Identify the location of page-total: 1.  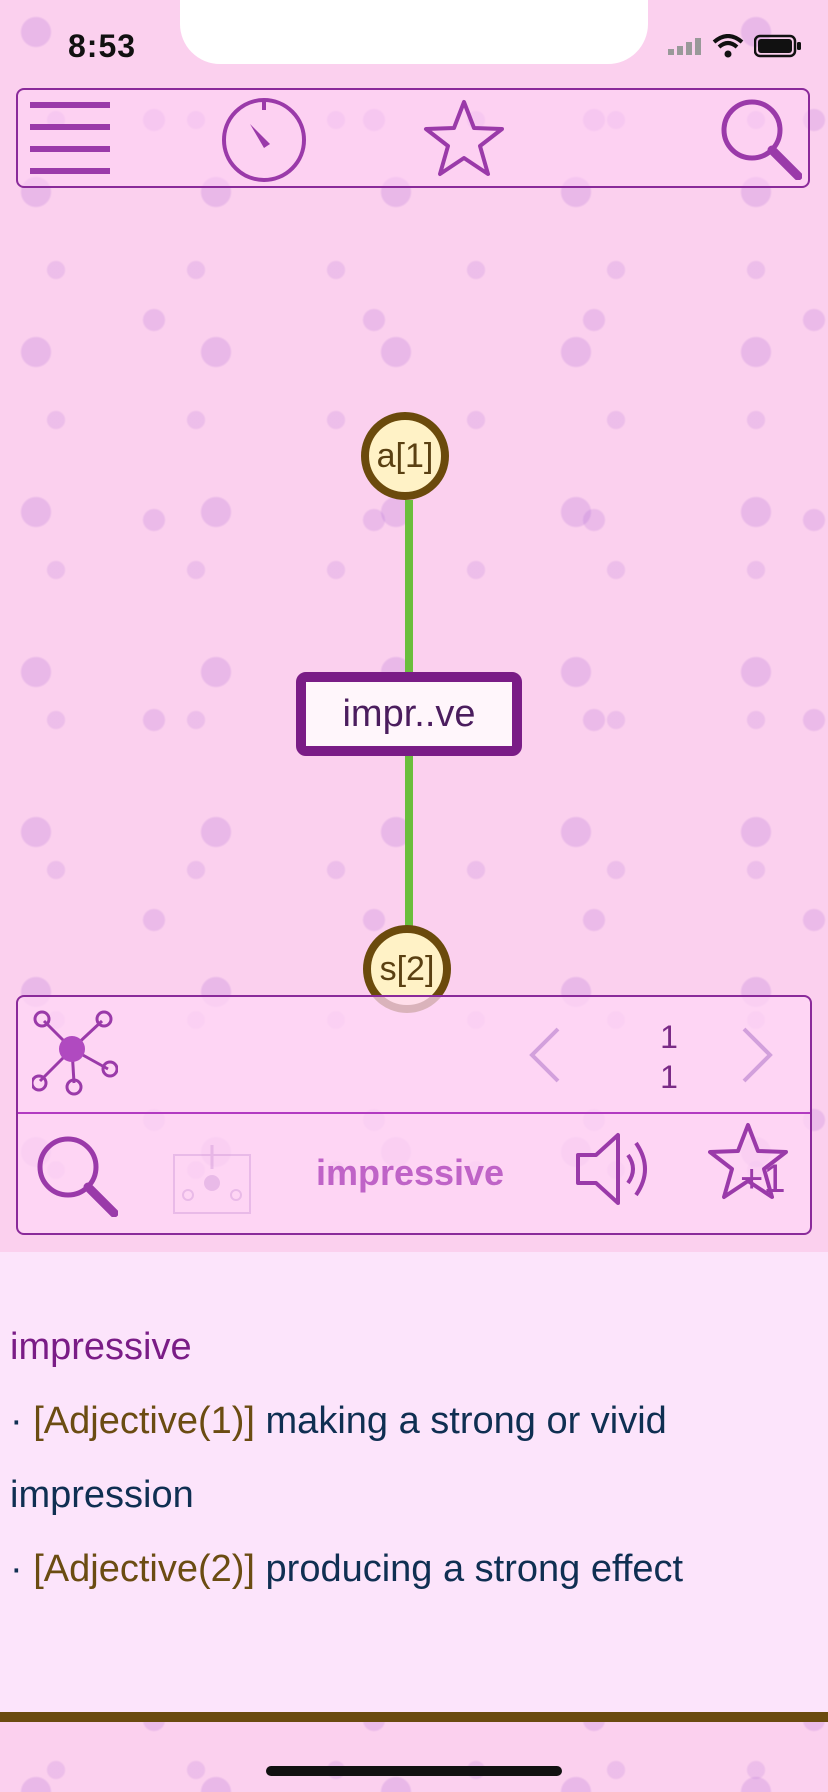
(669, 1077).